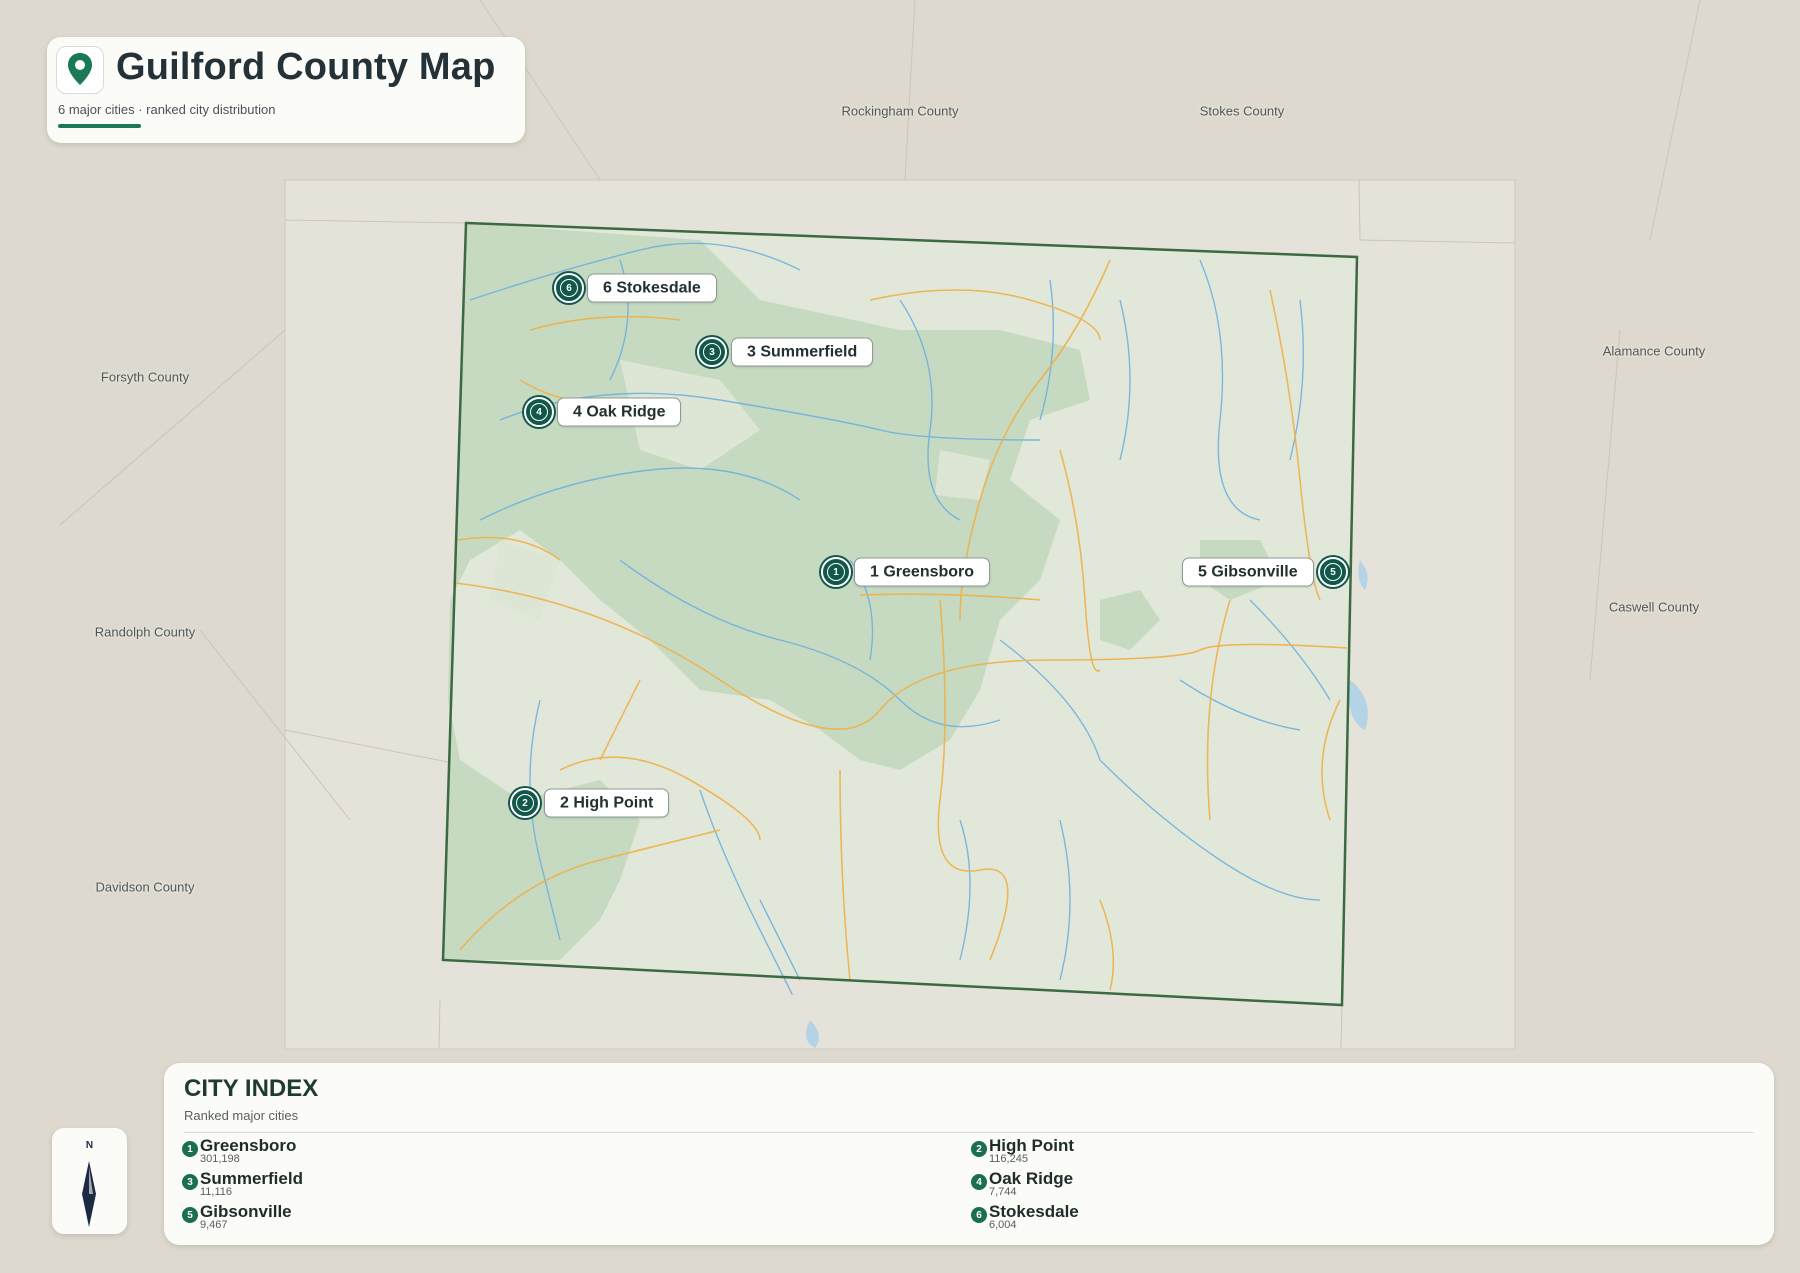  I want to click on city-name: High Point, so click(1031, 1145).